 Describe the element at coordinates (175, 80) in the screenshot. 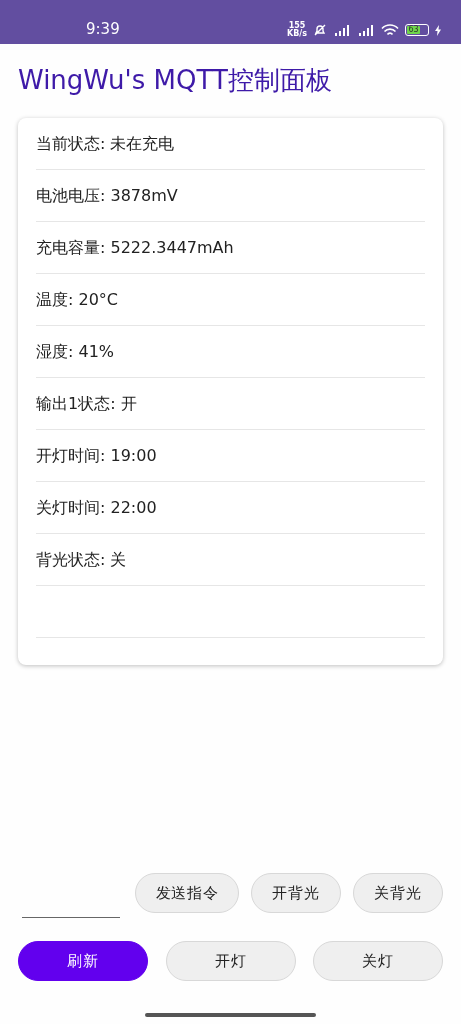

I see `app-title: WingWu's MQTT控制面板` at that location.